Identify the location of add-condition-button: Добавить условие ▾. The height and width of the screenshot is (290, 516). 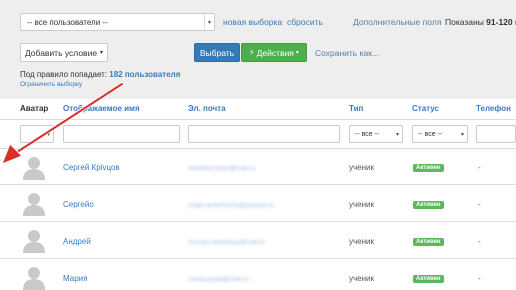
(64, 52).